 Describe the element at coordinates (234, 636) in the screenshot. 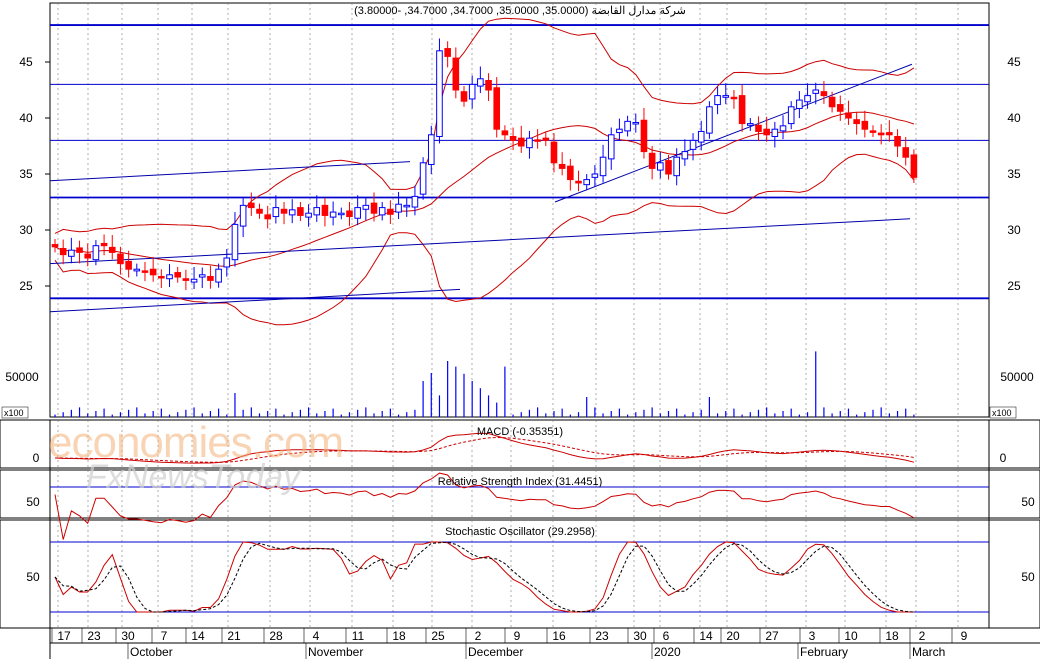

I see `date-tick-label: 21` at that location.